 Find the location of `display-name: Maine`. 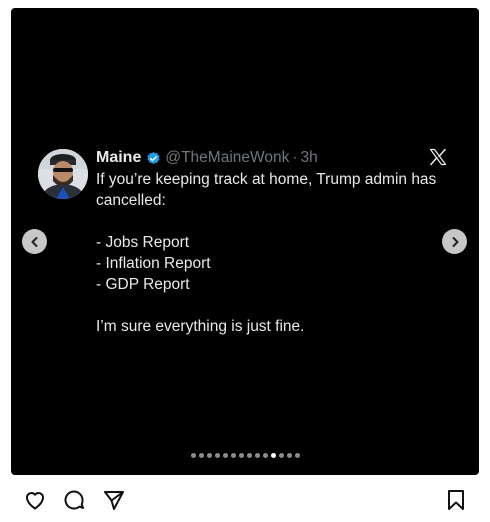

display-name: Maine is located at coordinates (118, 158).